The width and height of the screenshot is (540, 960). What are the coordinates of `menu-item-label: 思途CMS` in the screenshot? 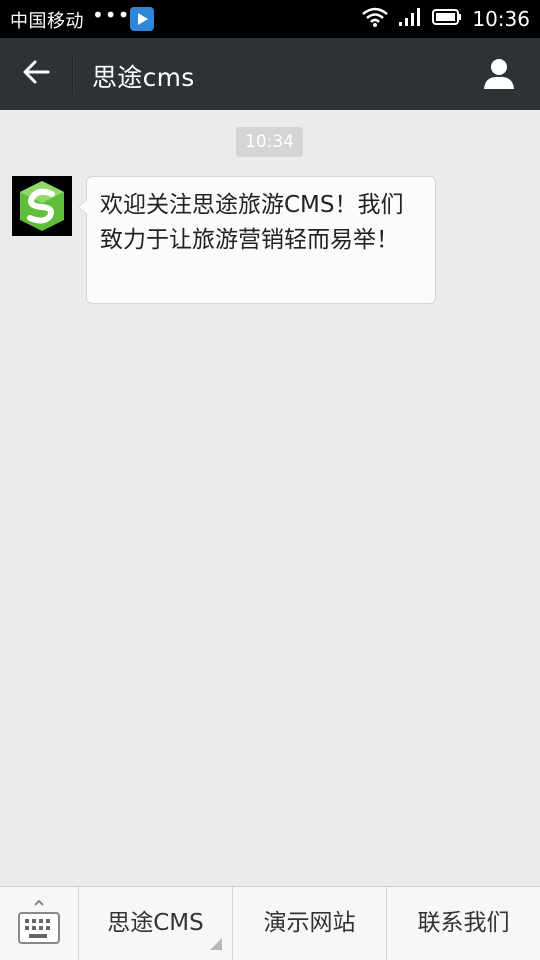 It's located at (155, 923).